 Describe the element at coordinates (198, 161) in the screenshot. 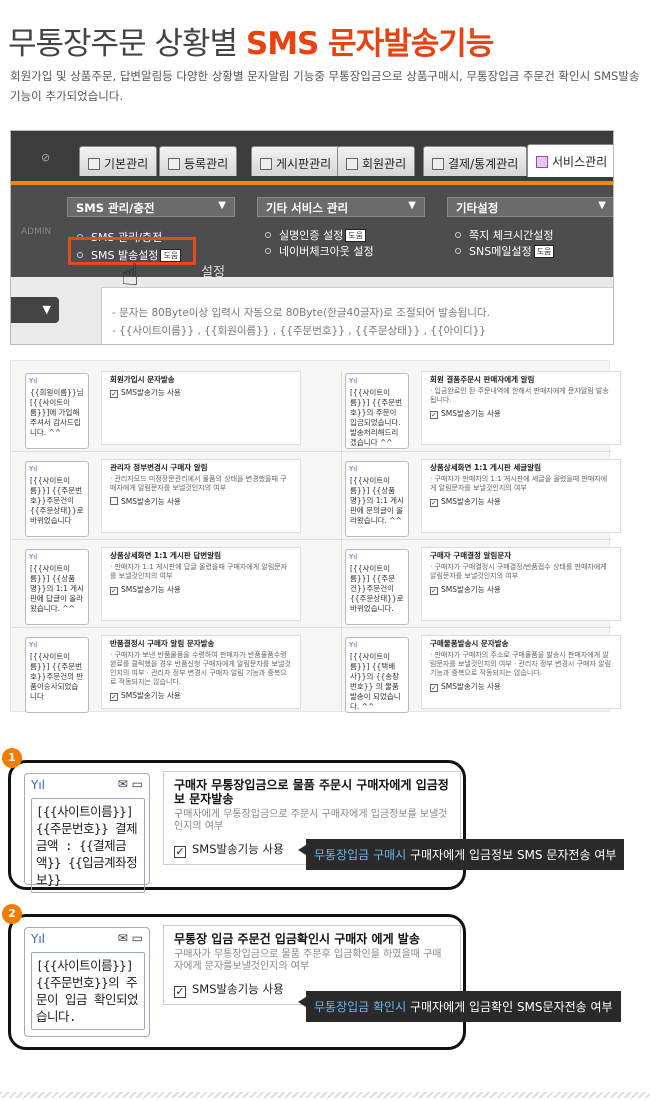

I see `tab-register: 등록관리` at that location.